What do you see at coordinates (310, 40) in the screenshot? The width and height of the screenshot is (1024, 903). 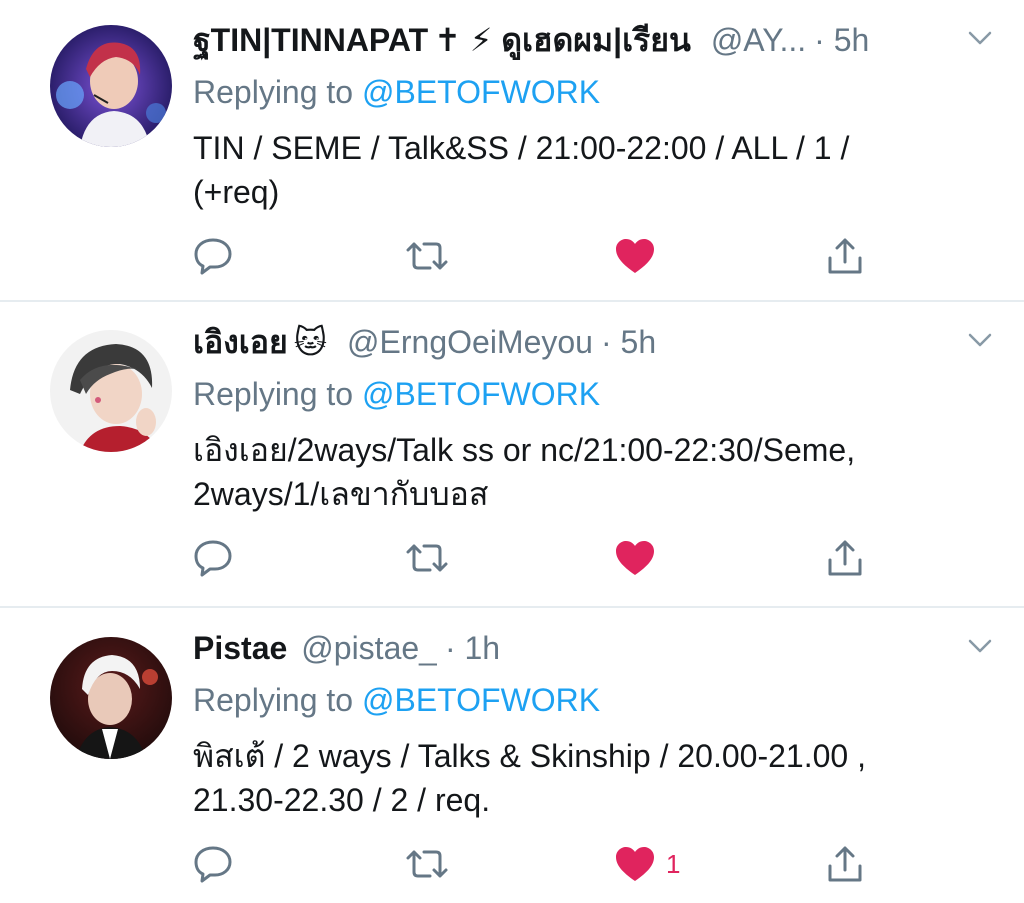 I see `display-name: ฐTIN|TINNAPAT` at bounding box center [310, 40].